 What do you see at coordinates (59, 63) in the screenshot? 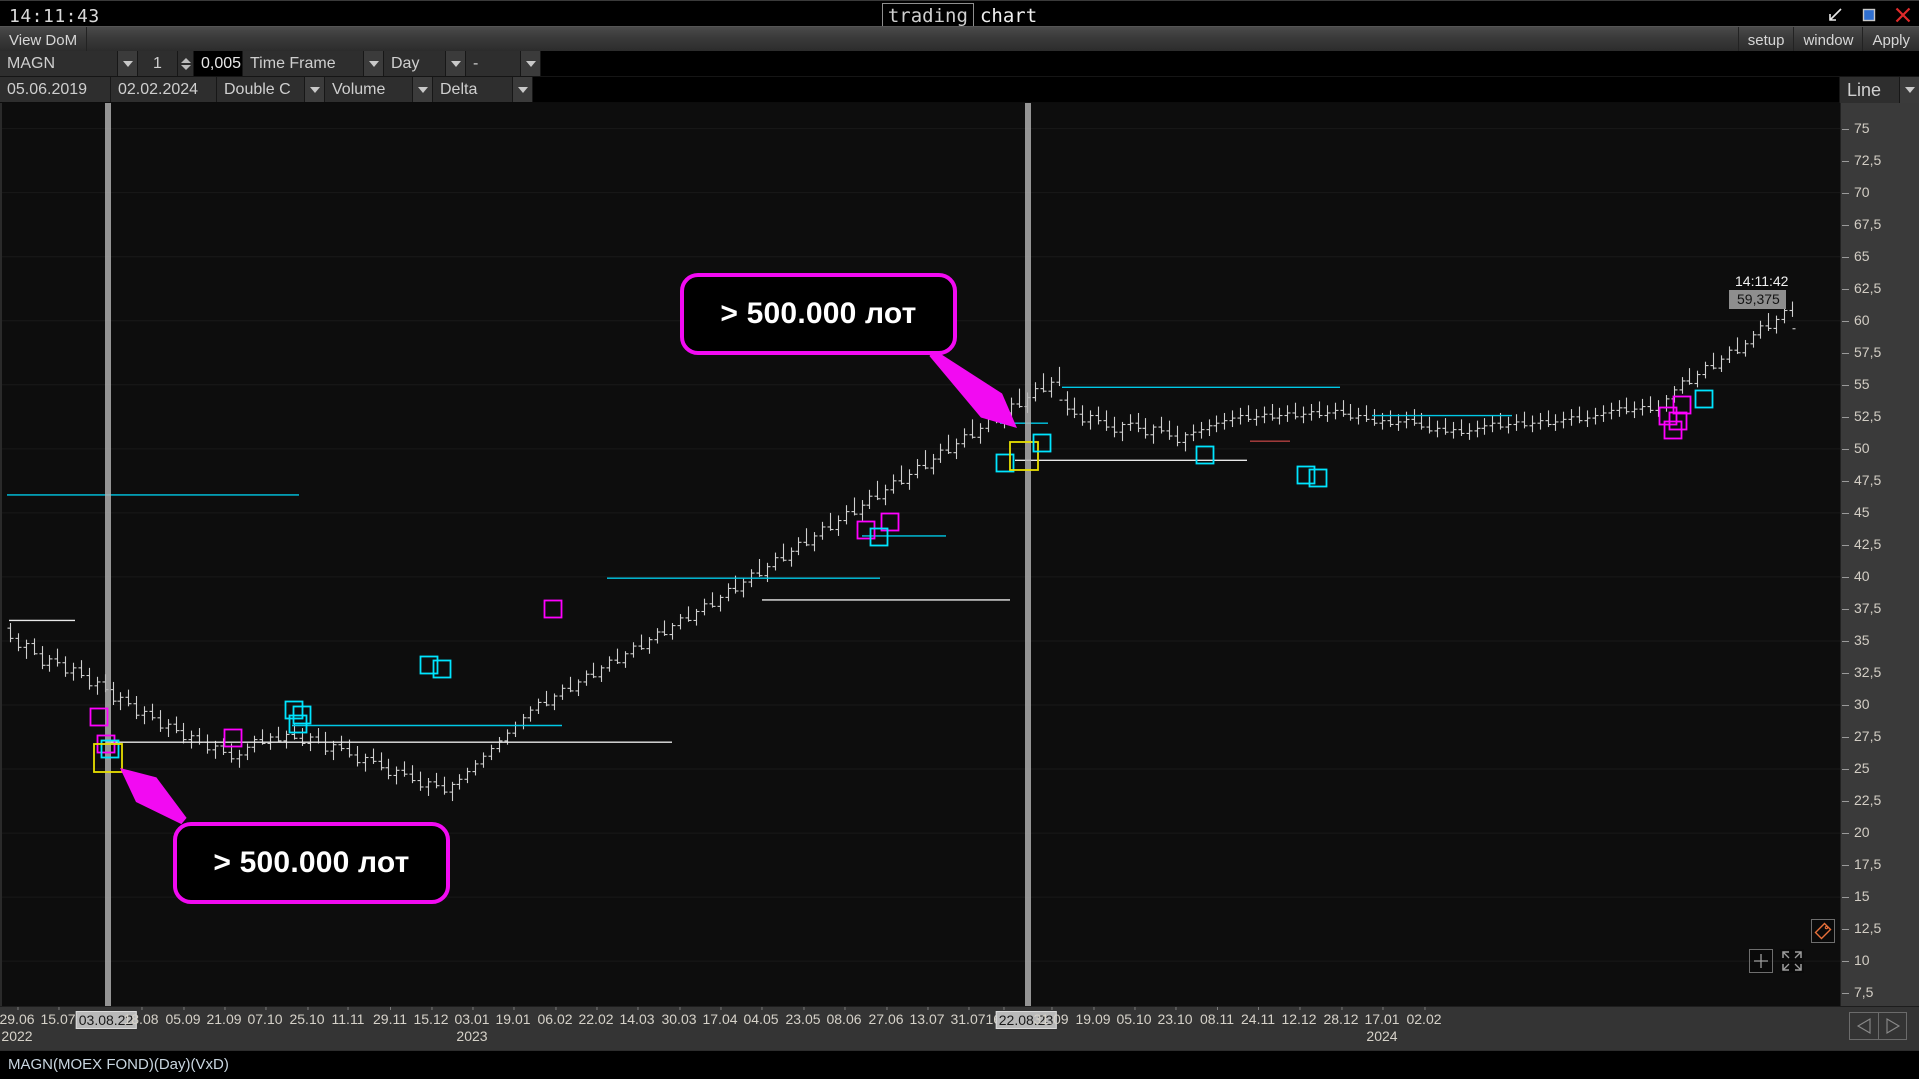
I see `symbol-field: MAGN` at bounding box center [59, 63].